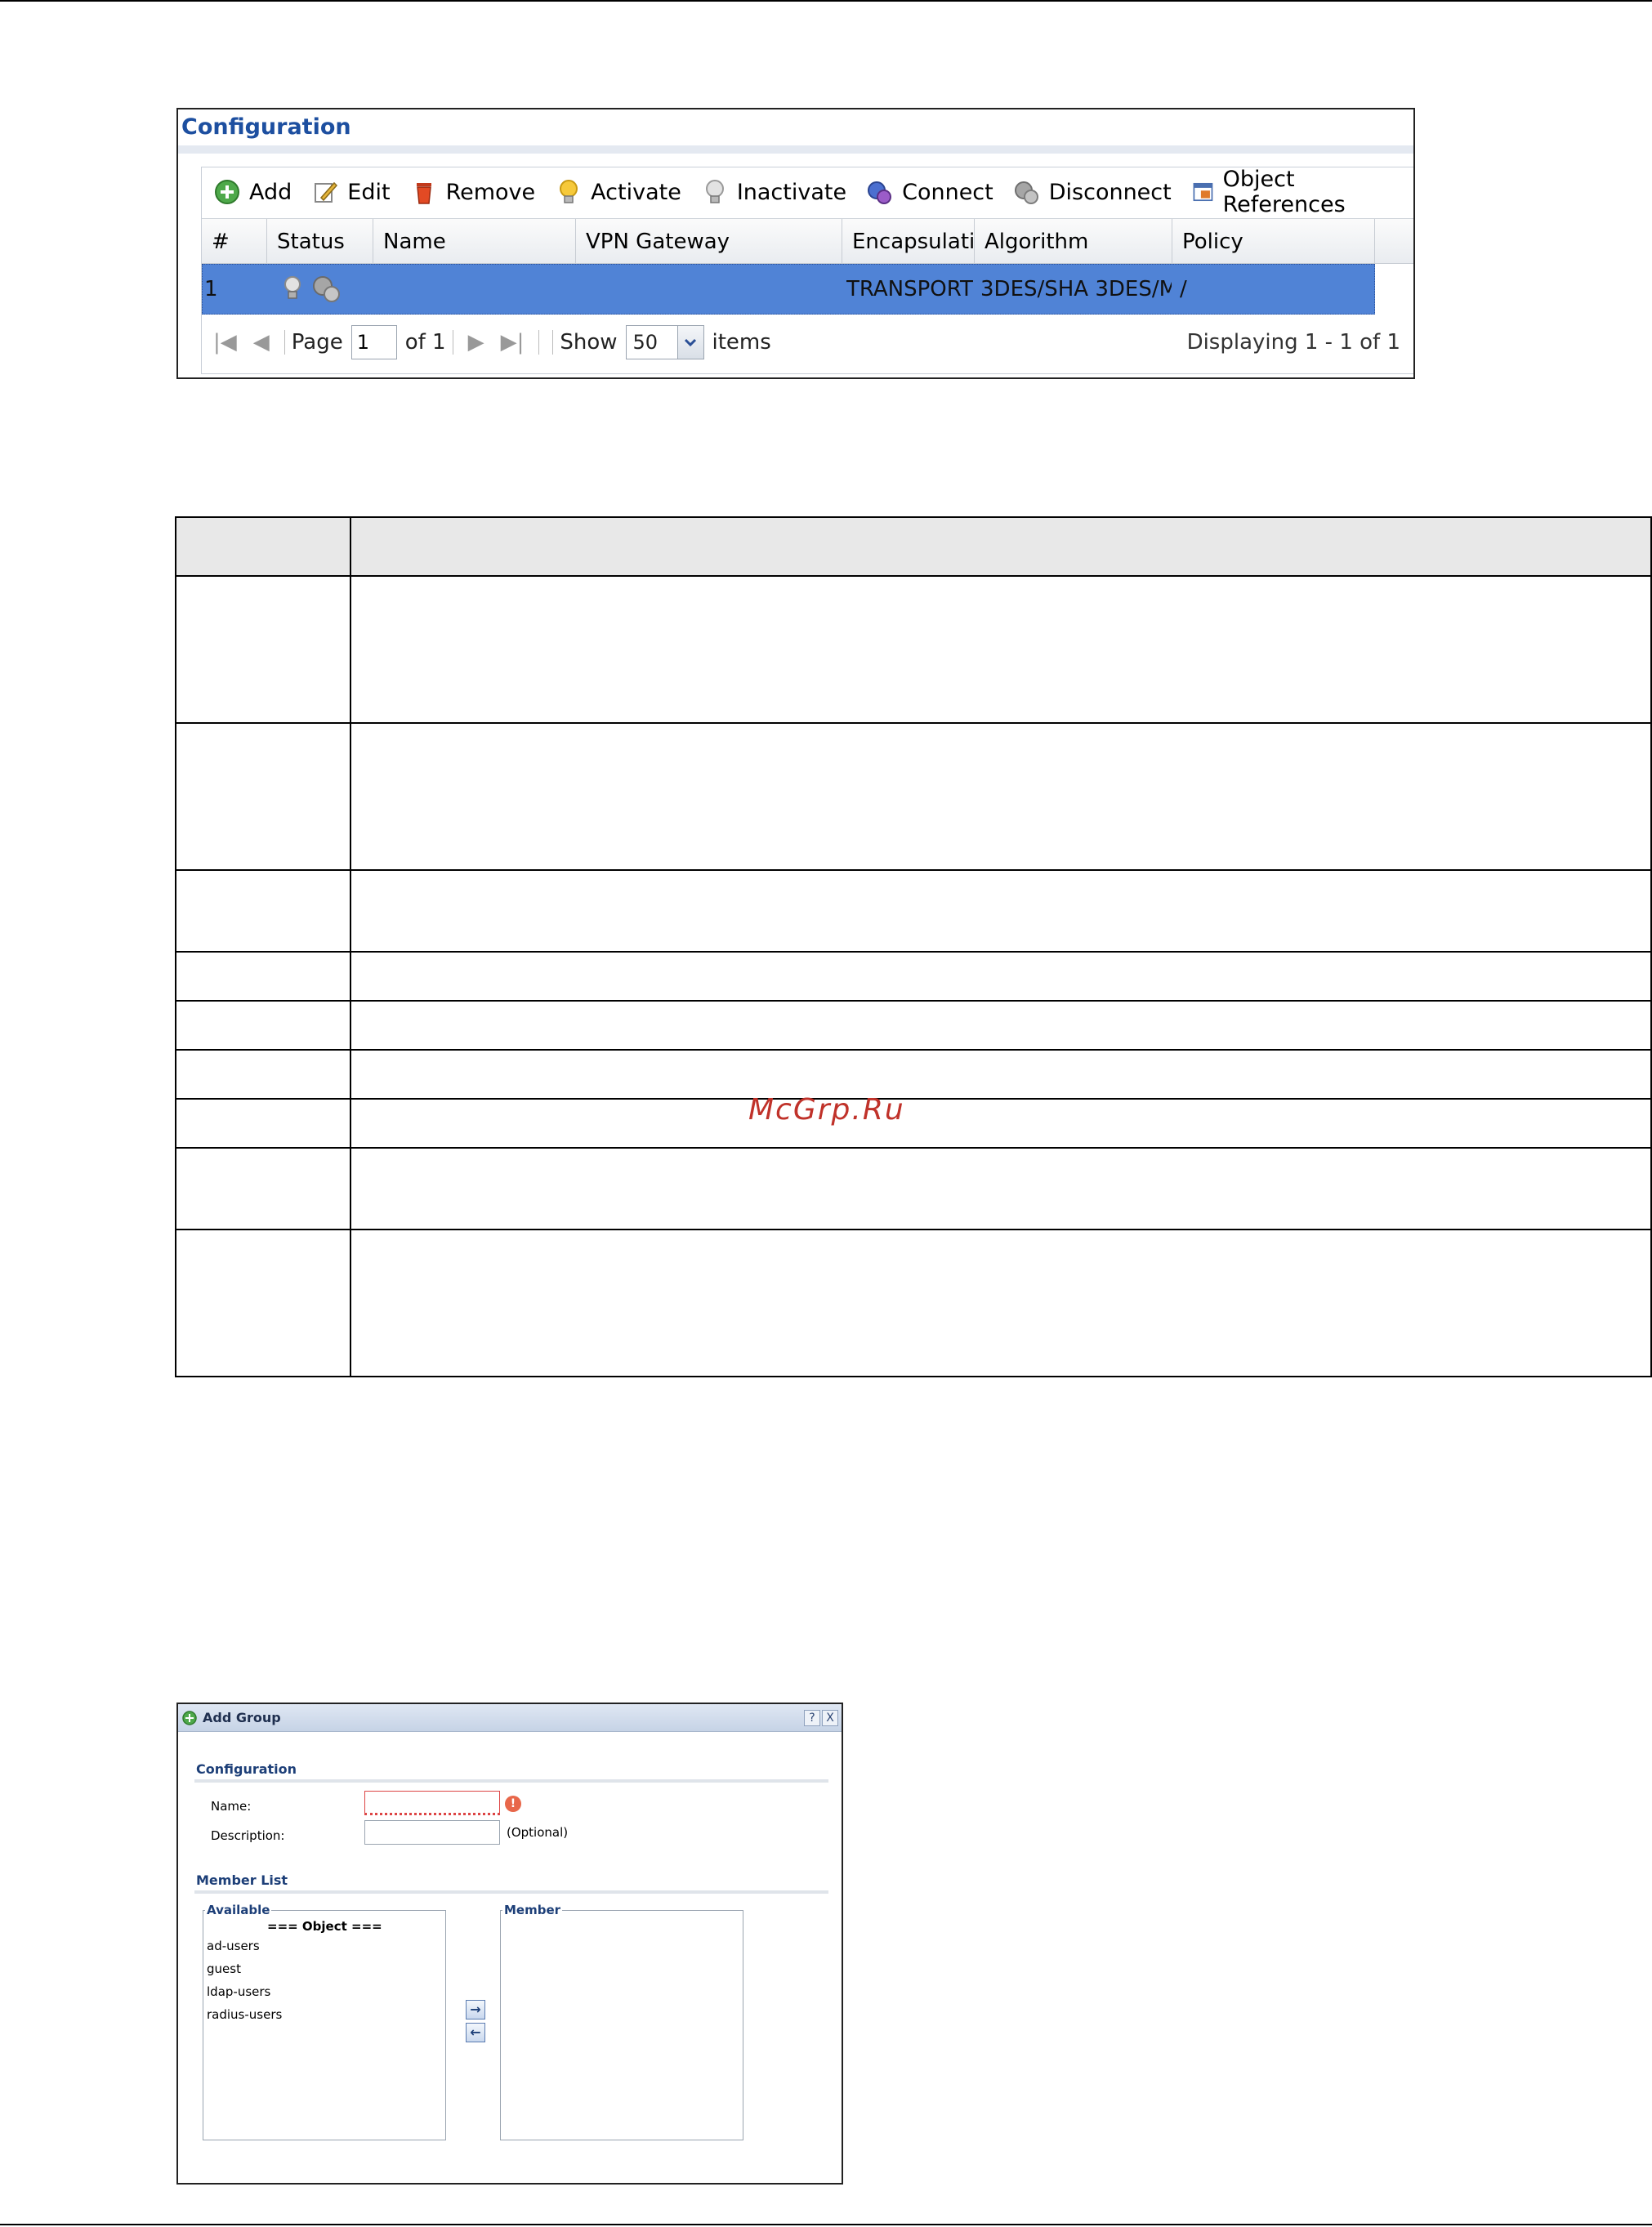 Image resolution: width=1652 pixels, height=2227 pixels. Describe the element at coordinates (224, 1969) in the screenshot. I see `list-item: guest` at that location.